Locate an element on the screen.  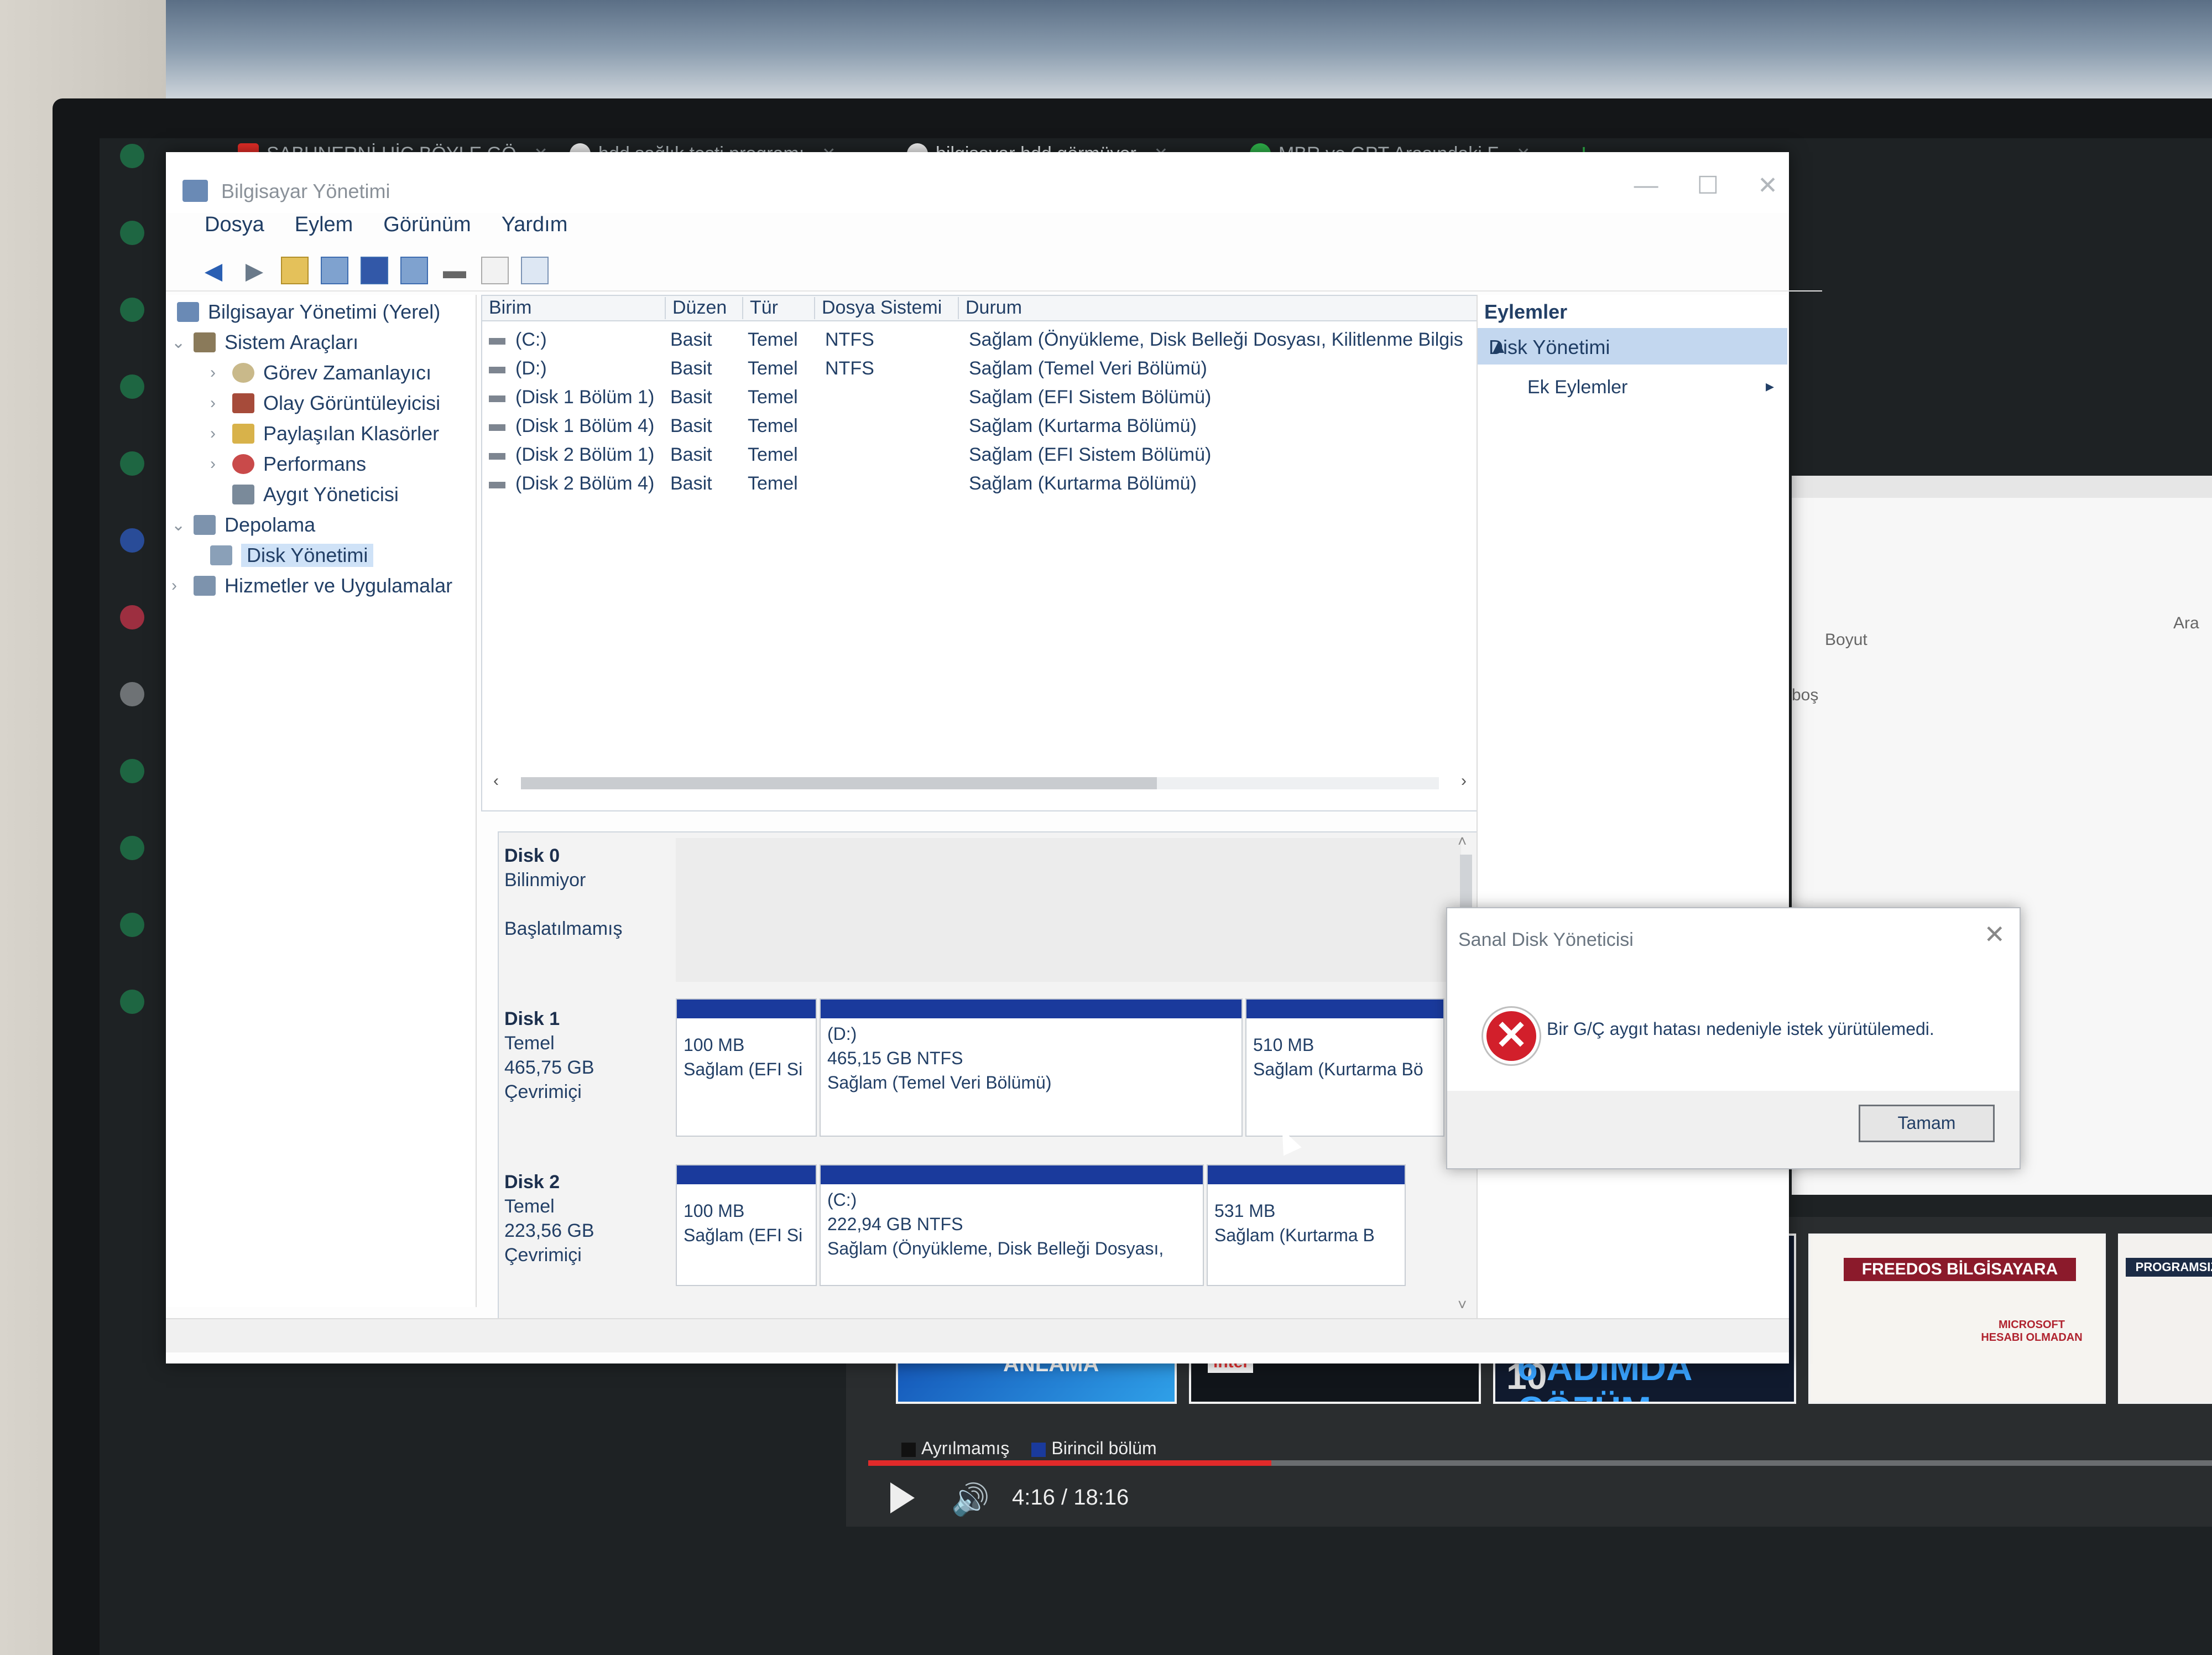
properties-icon is located at coordinates (375, 270).